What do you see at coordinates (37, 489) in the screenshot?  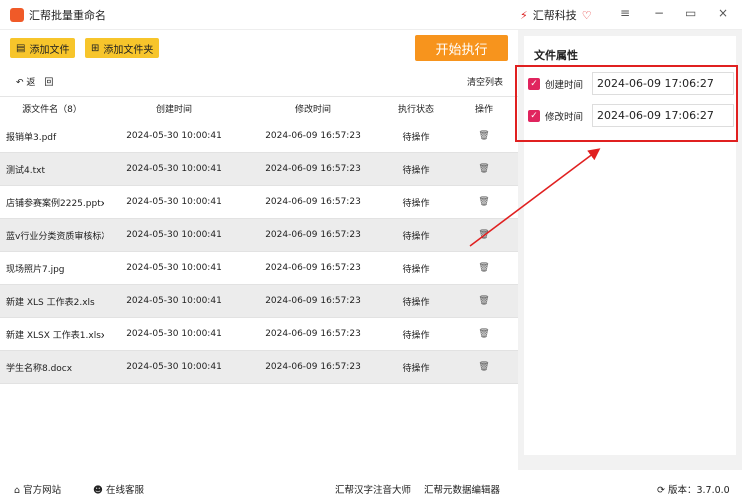 I see `website-link: ⌂ 官方网站` at bounding box center [37, 489].